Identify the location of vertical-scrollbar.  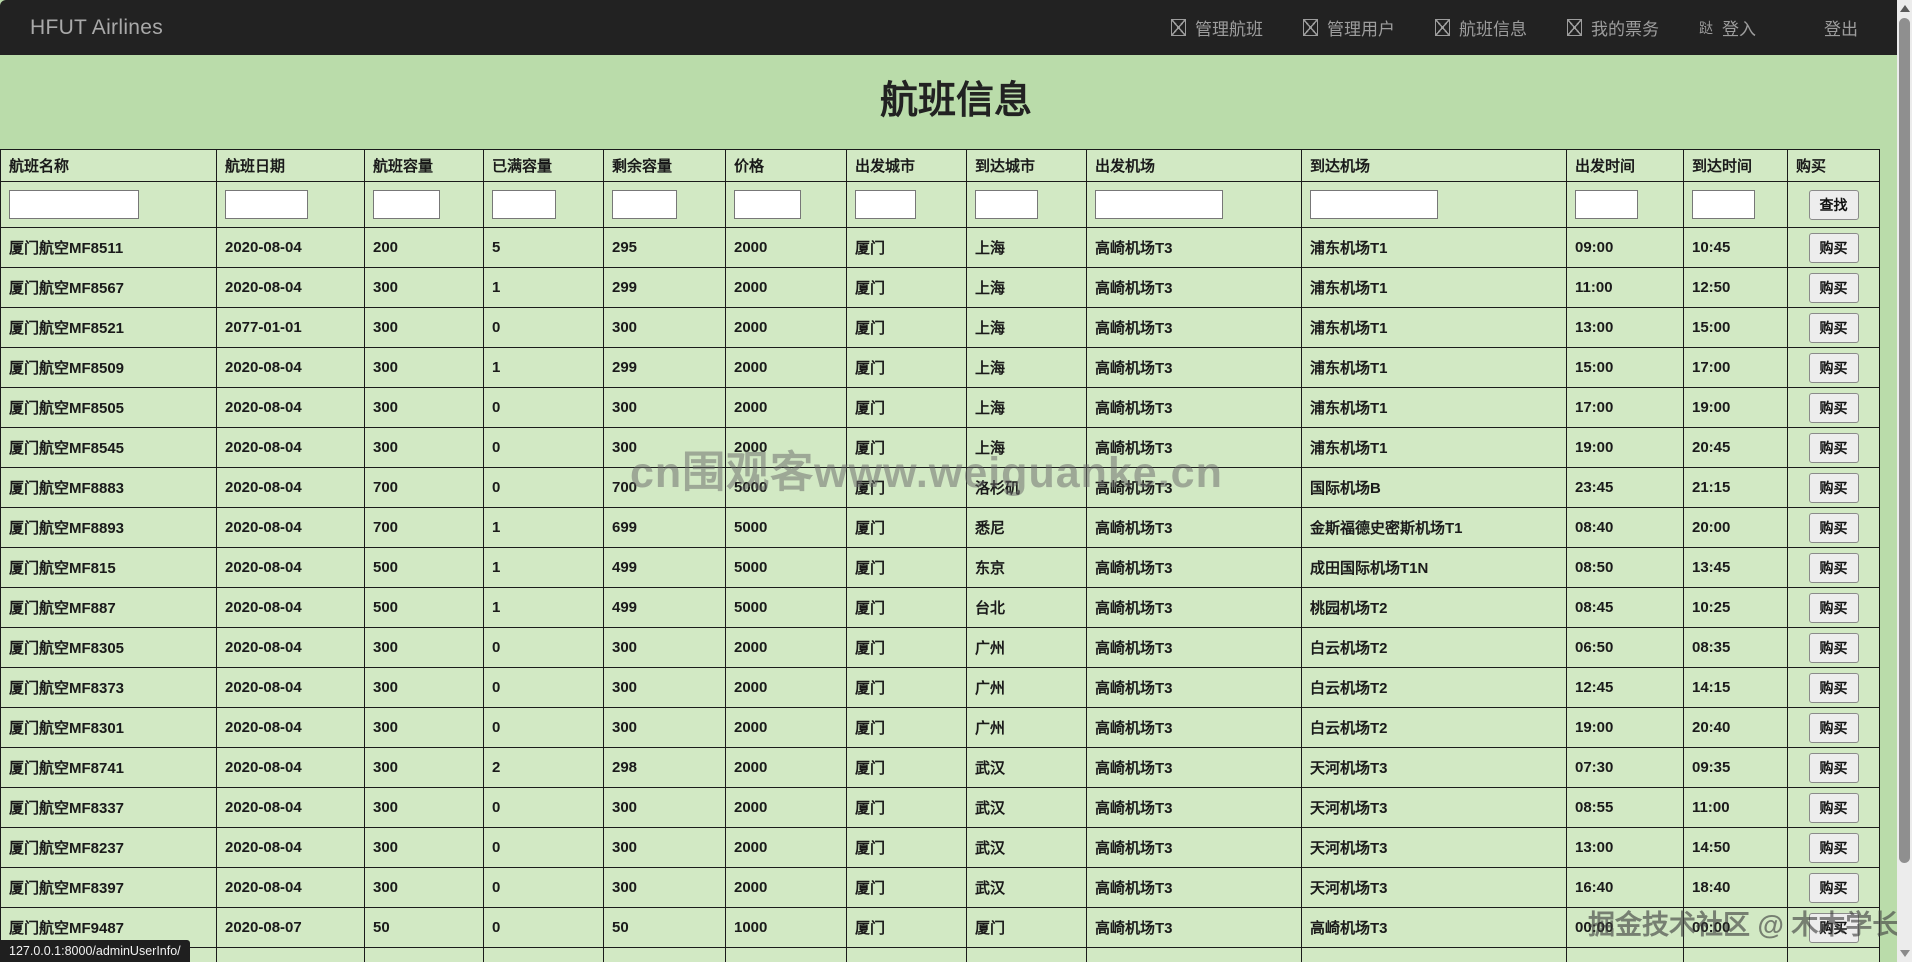
(1904, 481).